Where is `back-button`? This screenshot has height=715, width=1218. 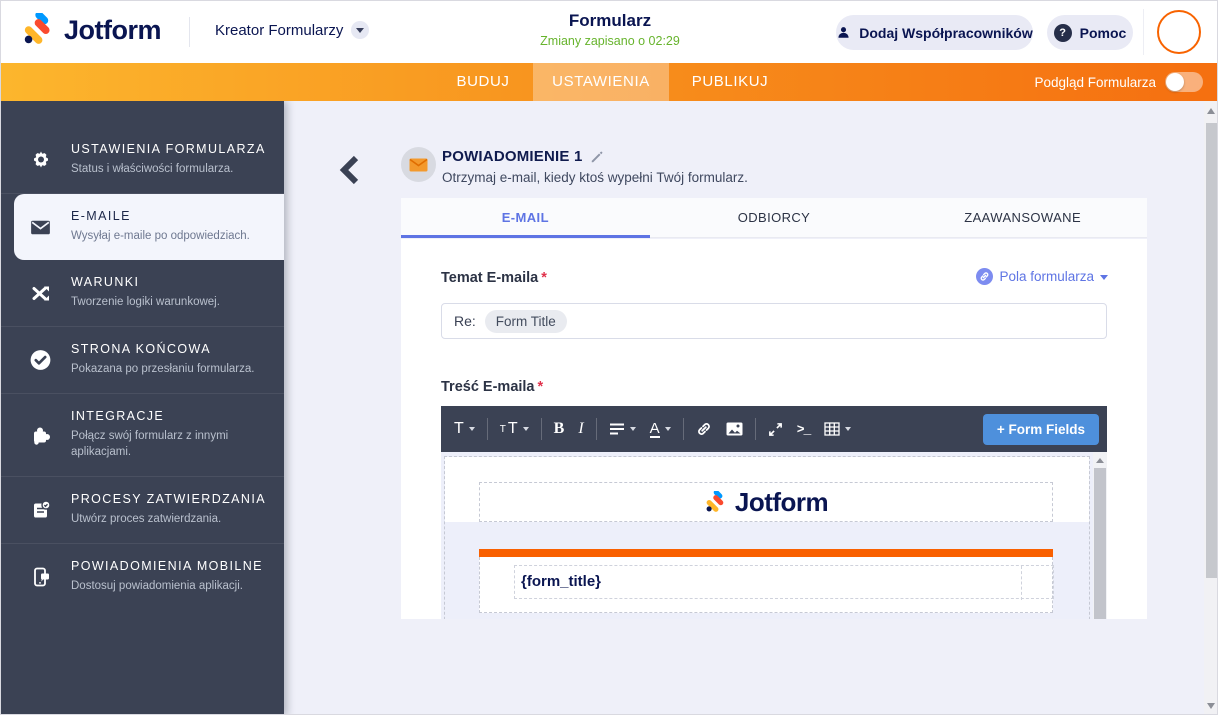
back-button is located at coordinates (351, 171).